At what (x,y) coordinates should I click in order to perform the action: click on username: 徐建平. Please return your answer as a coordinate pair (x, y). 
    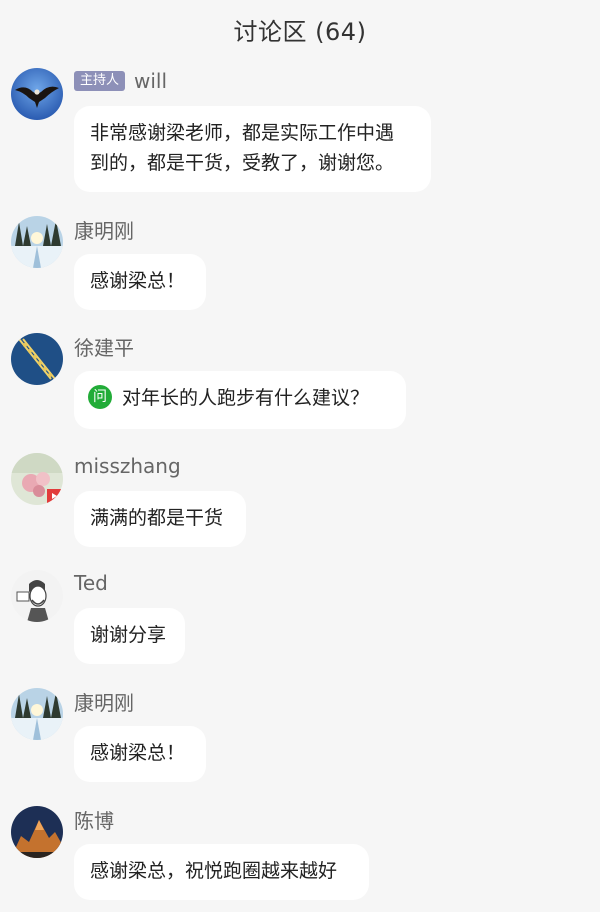
    Looking at the image, I should click on (104, 346).